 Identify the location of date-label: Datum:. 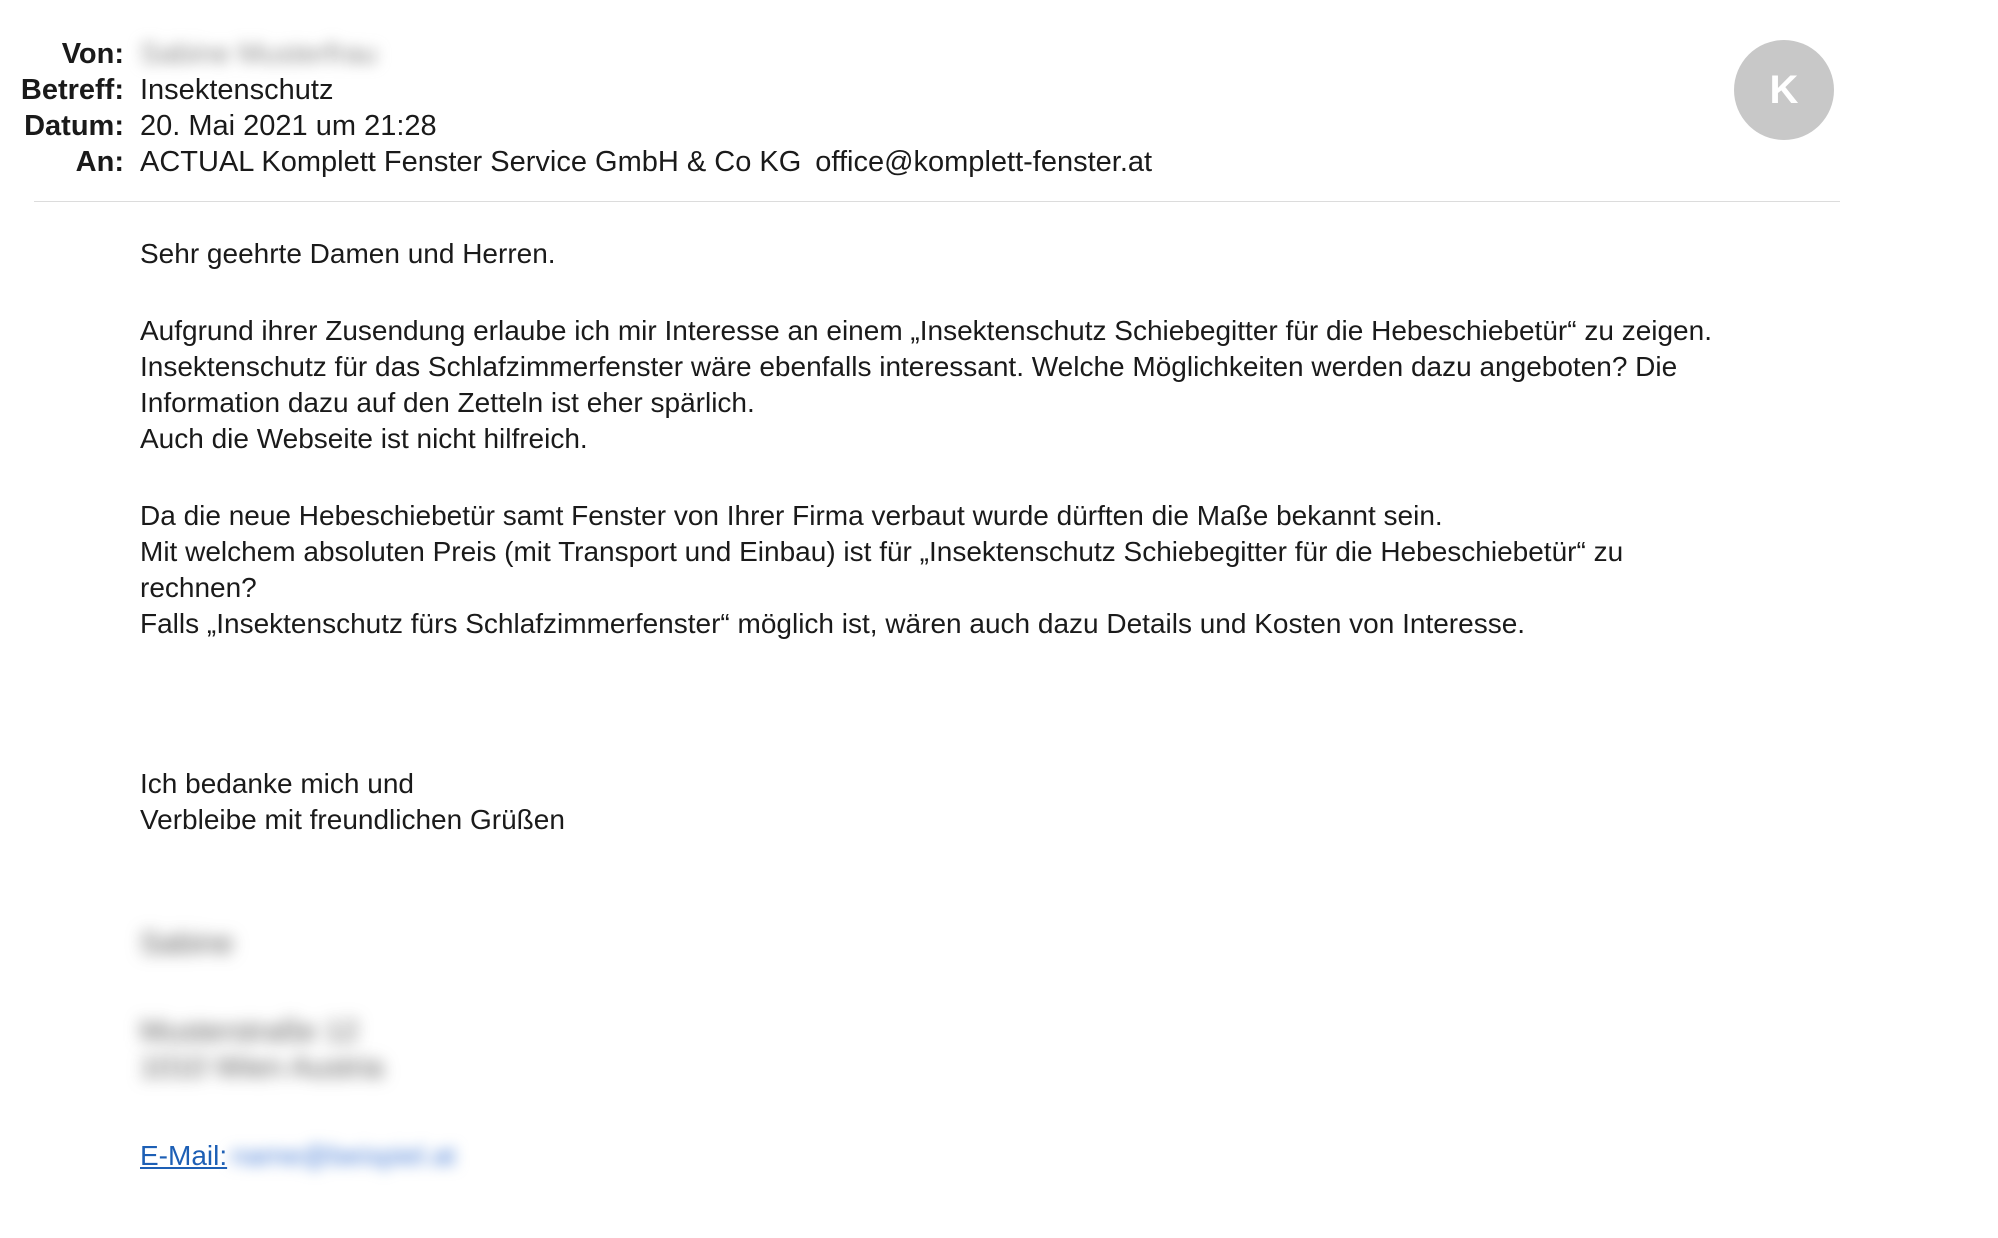
(74, 126).